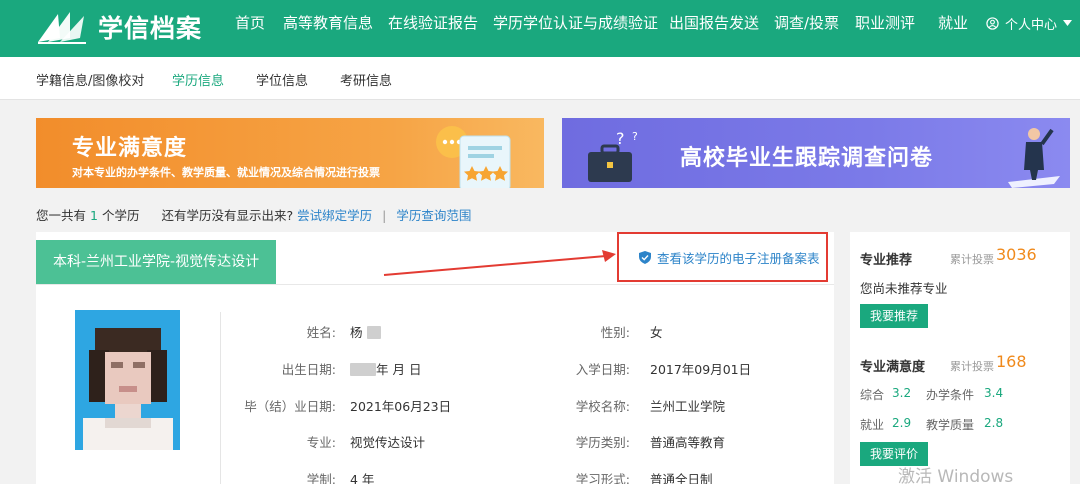  What do you see at coordinates (1068, 23) in the screenshot?
I see `caret-down-icon` at bounding box center [1068, 23].